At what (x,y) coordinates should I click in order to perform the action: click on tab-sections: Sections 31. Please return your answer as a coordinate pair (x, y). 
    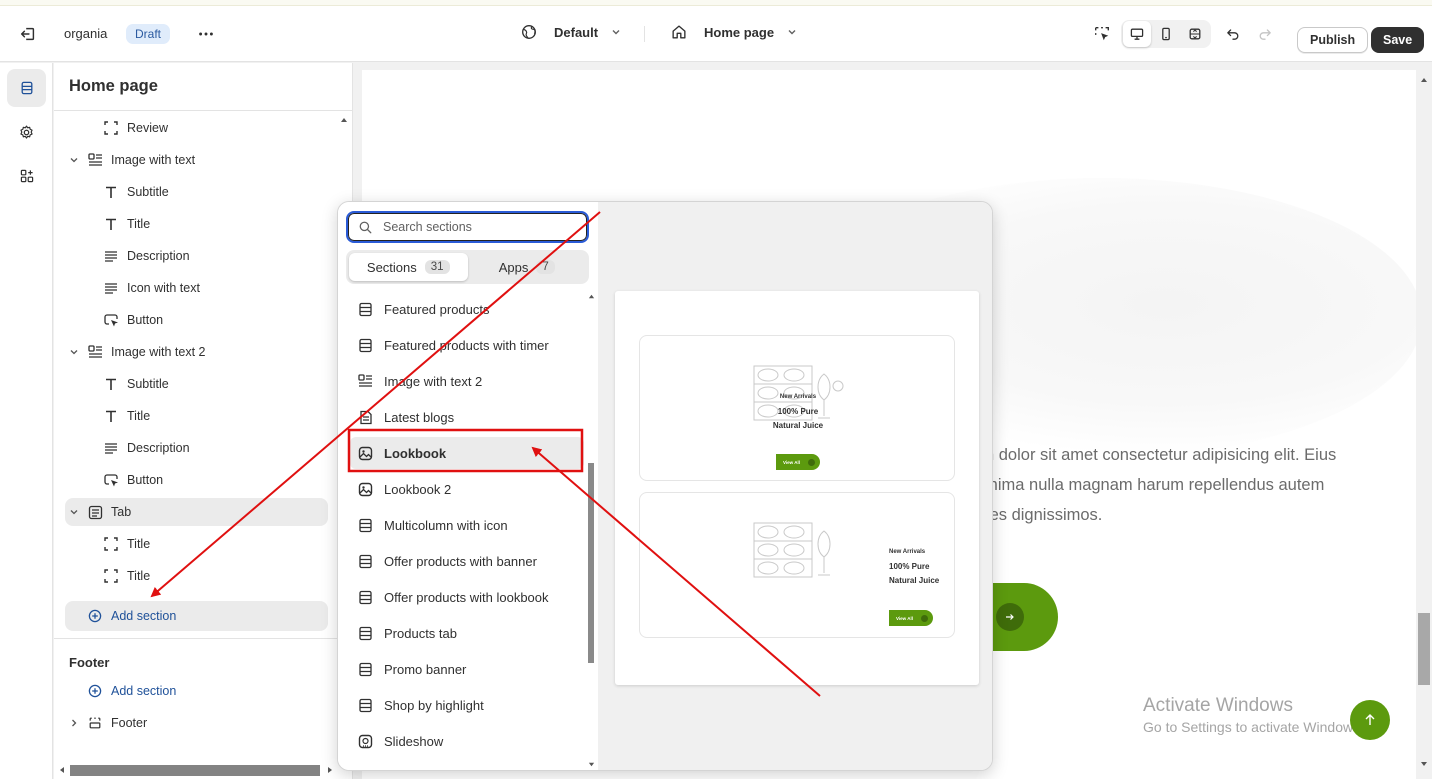
    Looking at the image, I should click on (408, 267).